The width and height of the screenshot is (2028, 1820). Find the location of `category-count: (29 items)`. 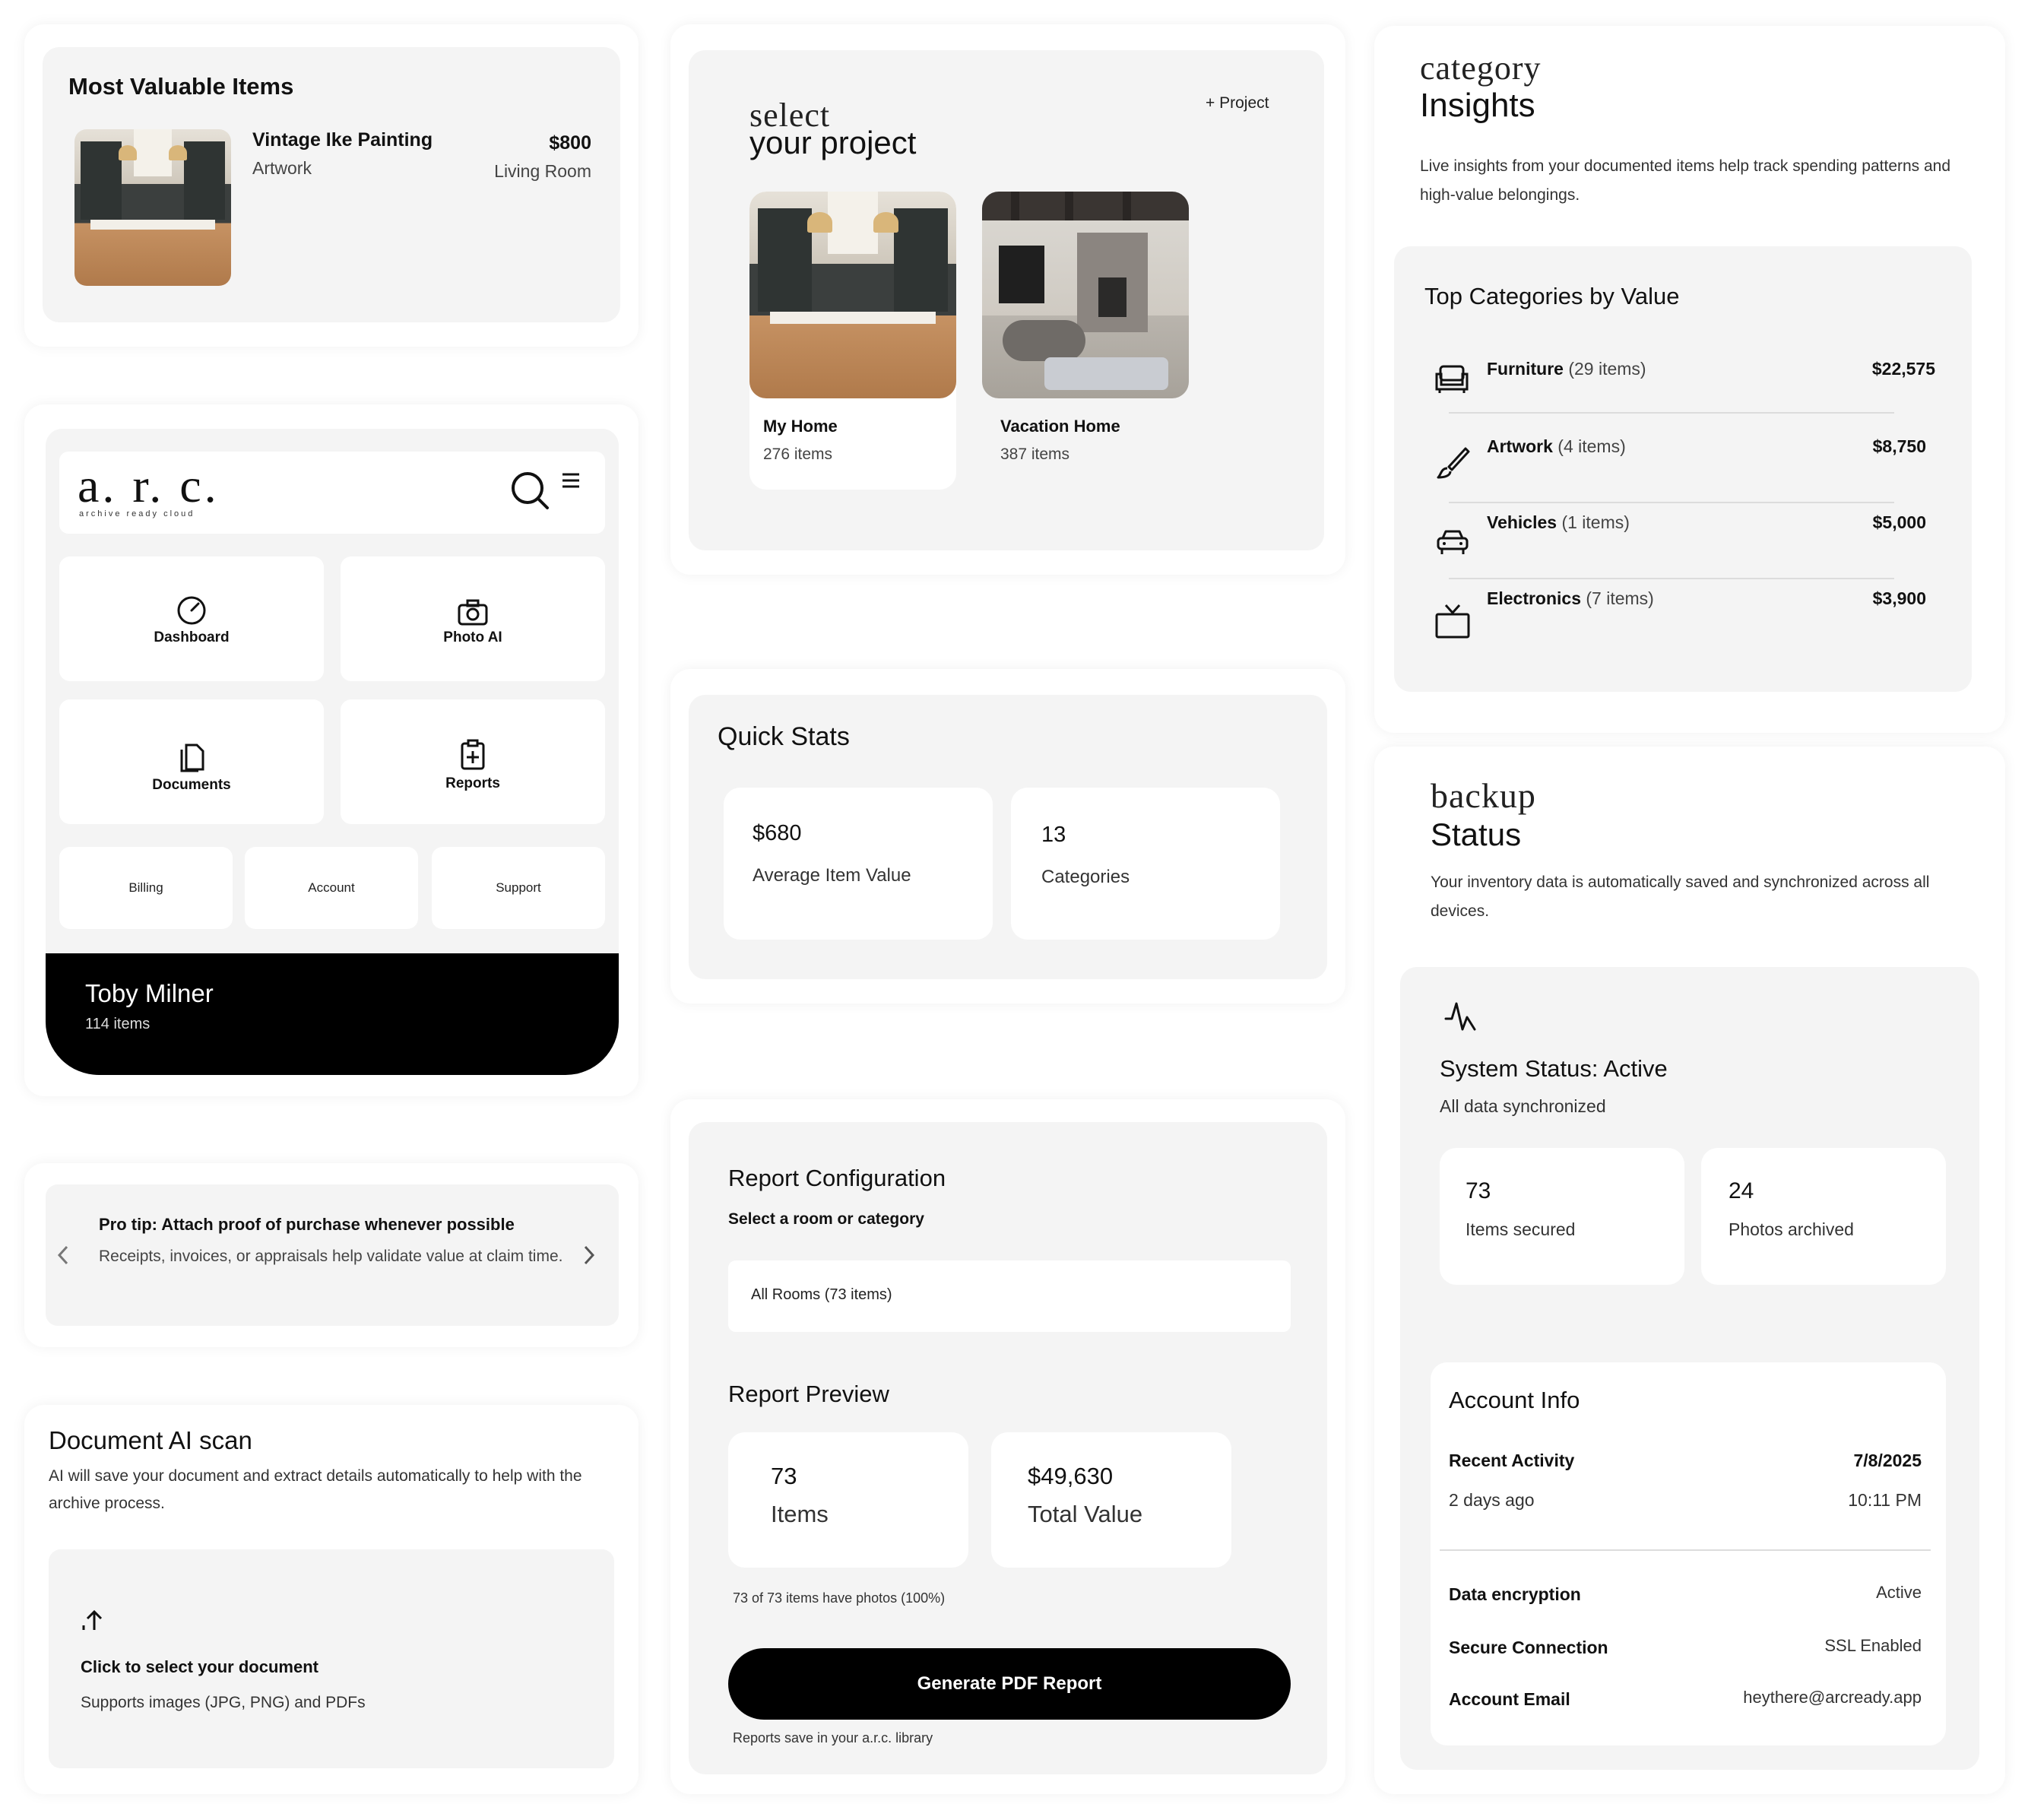

category-count: (29 items) is located at coordinates (1604, 369).